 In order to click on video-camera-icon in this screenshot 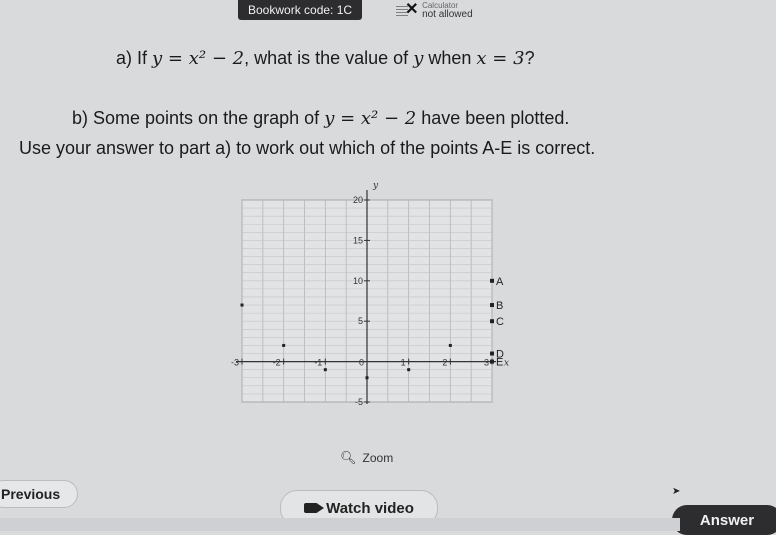, I will do `click(314, 508)`.